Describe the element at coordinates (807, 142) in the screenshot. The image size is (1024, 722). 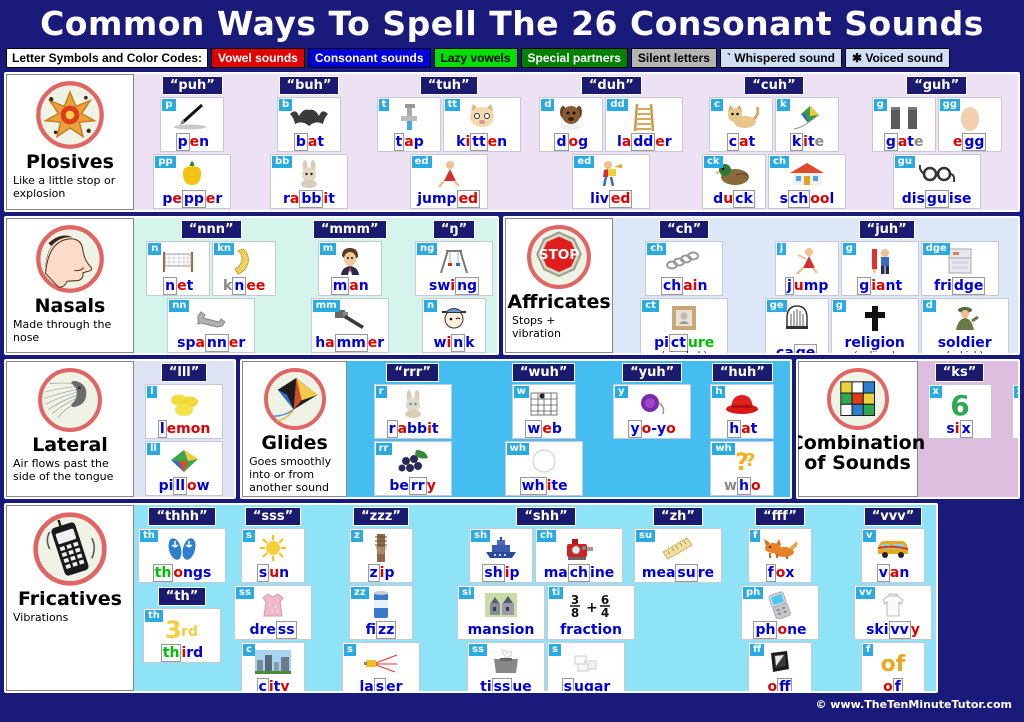
I see `word-label: k ite` at that location.